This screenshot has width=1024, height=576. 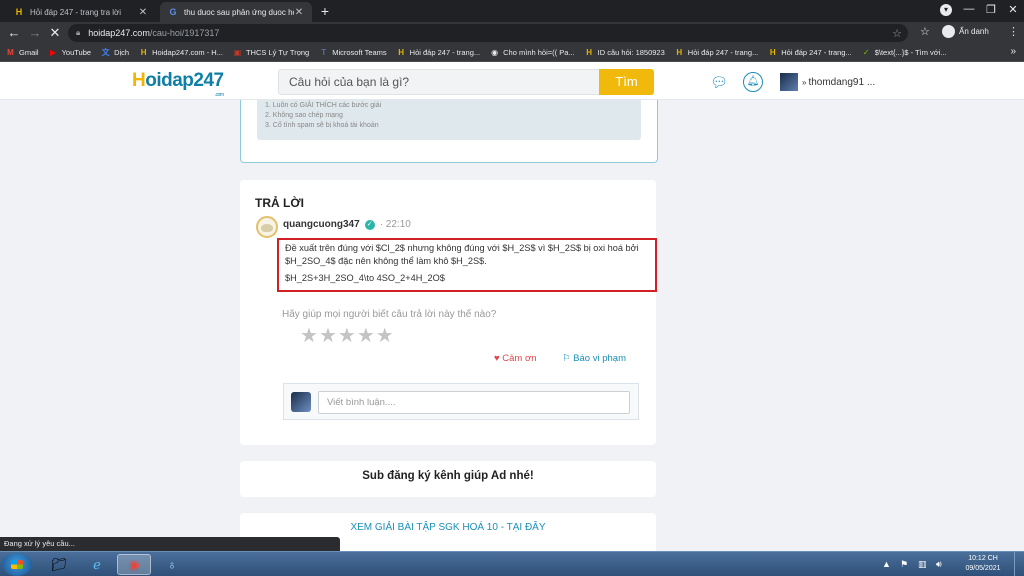 I want to click on rule-item: 3. Cố tình spam sẽ bị khoá tài khoản, so click(x=322, y=125).